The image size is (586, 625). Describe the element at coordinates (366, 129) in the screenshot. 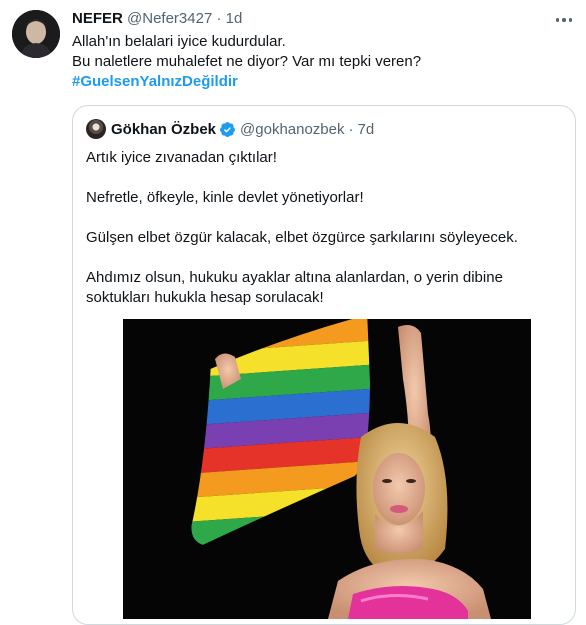

I see `quoted-tweet-time: 7d` at that location.